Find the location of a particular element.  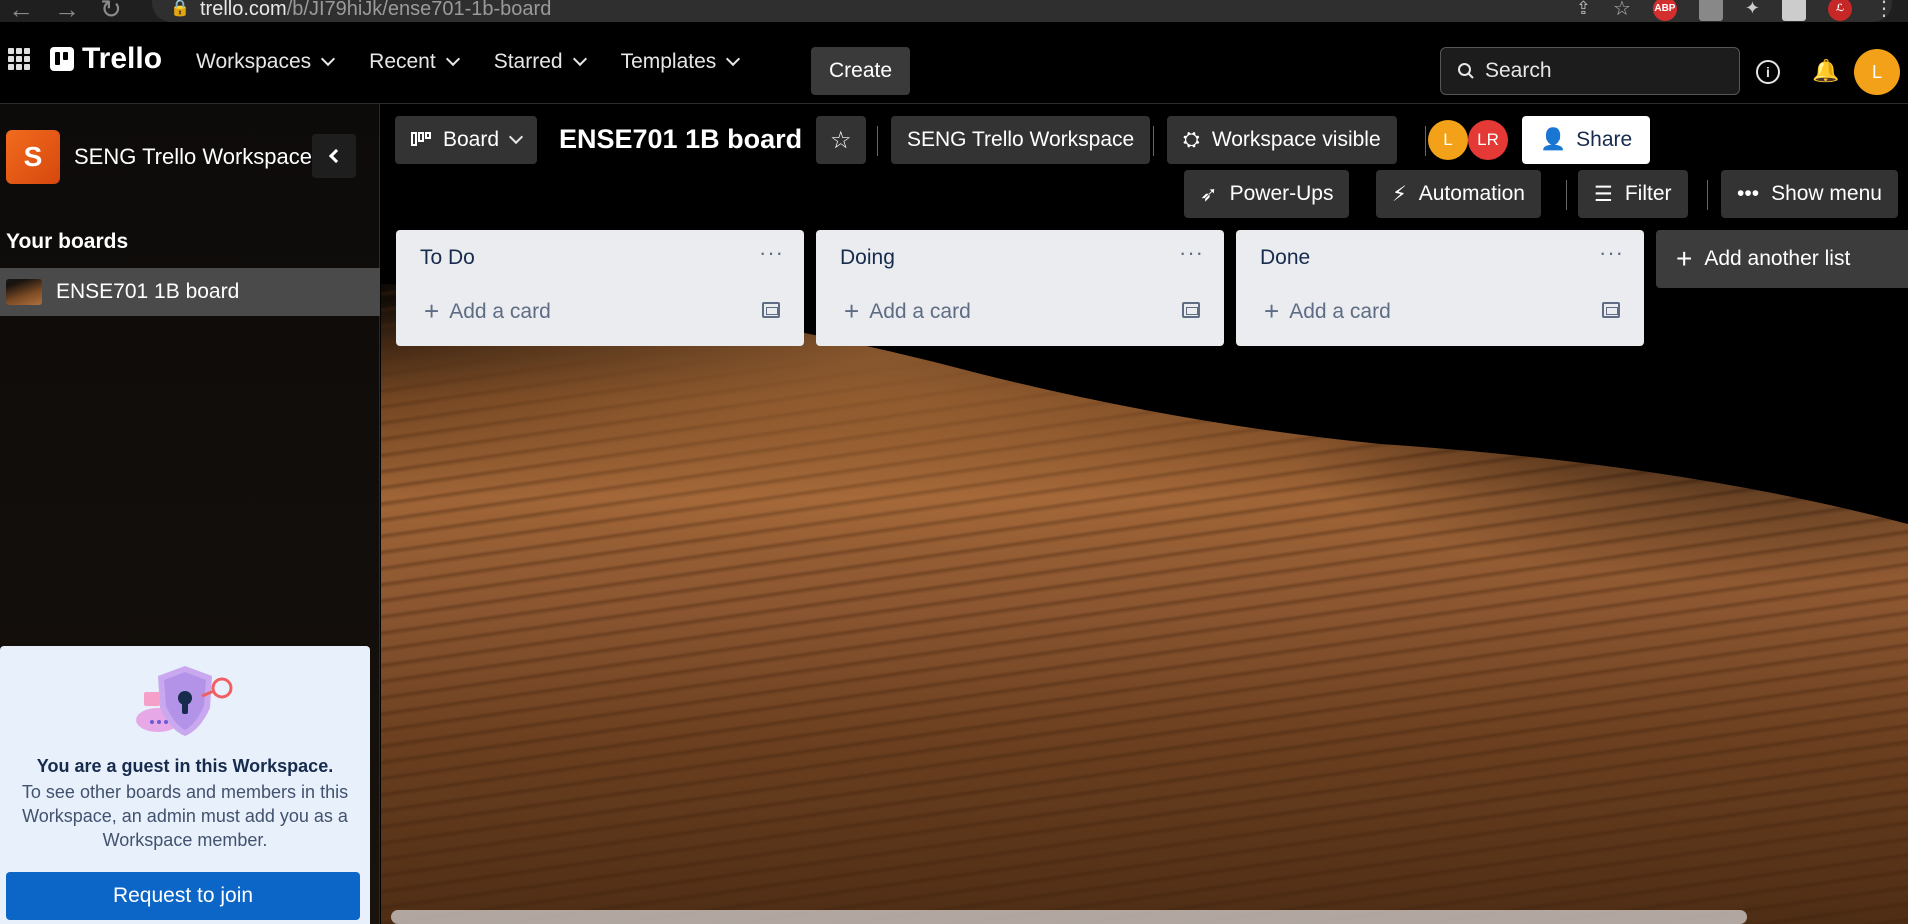

extension-icon is located at coordinates (1710, 10).